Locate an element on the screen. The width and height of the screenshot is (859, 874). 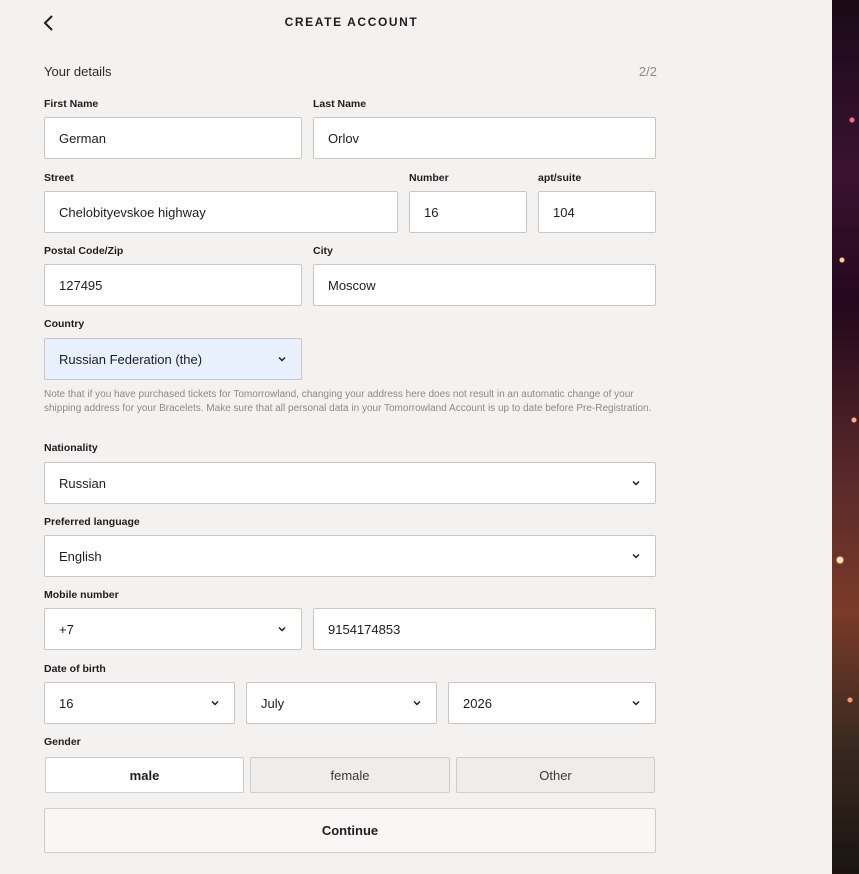
gender-male-button: male is located at coordinates (144, 775).